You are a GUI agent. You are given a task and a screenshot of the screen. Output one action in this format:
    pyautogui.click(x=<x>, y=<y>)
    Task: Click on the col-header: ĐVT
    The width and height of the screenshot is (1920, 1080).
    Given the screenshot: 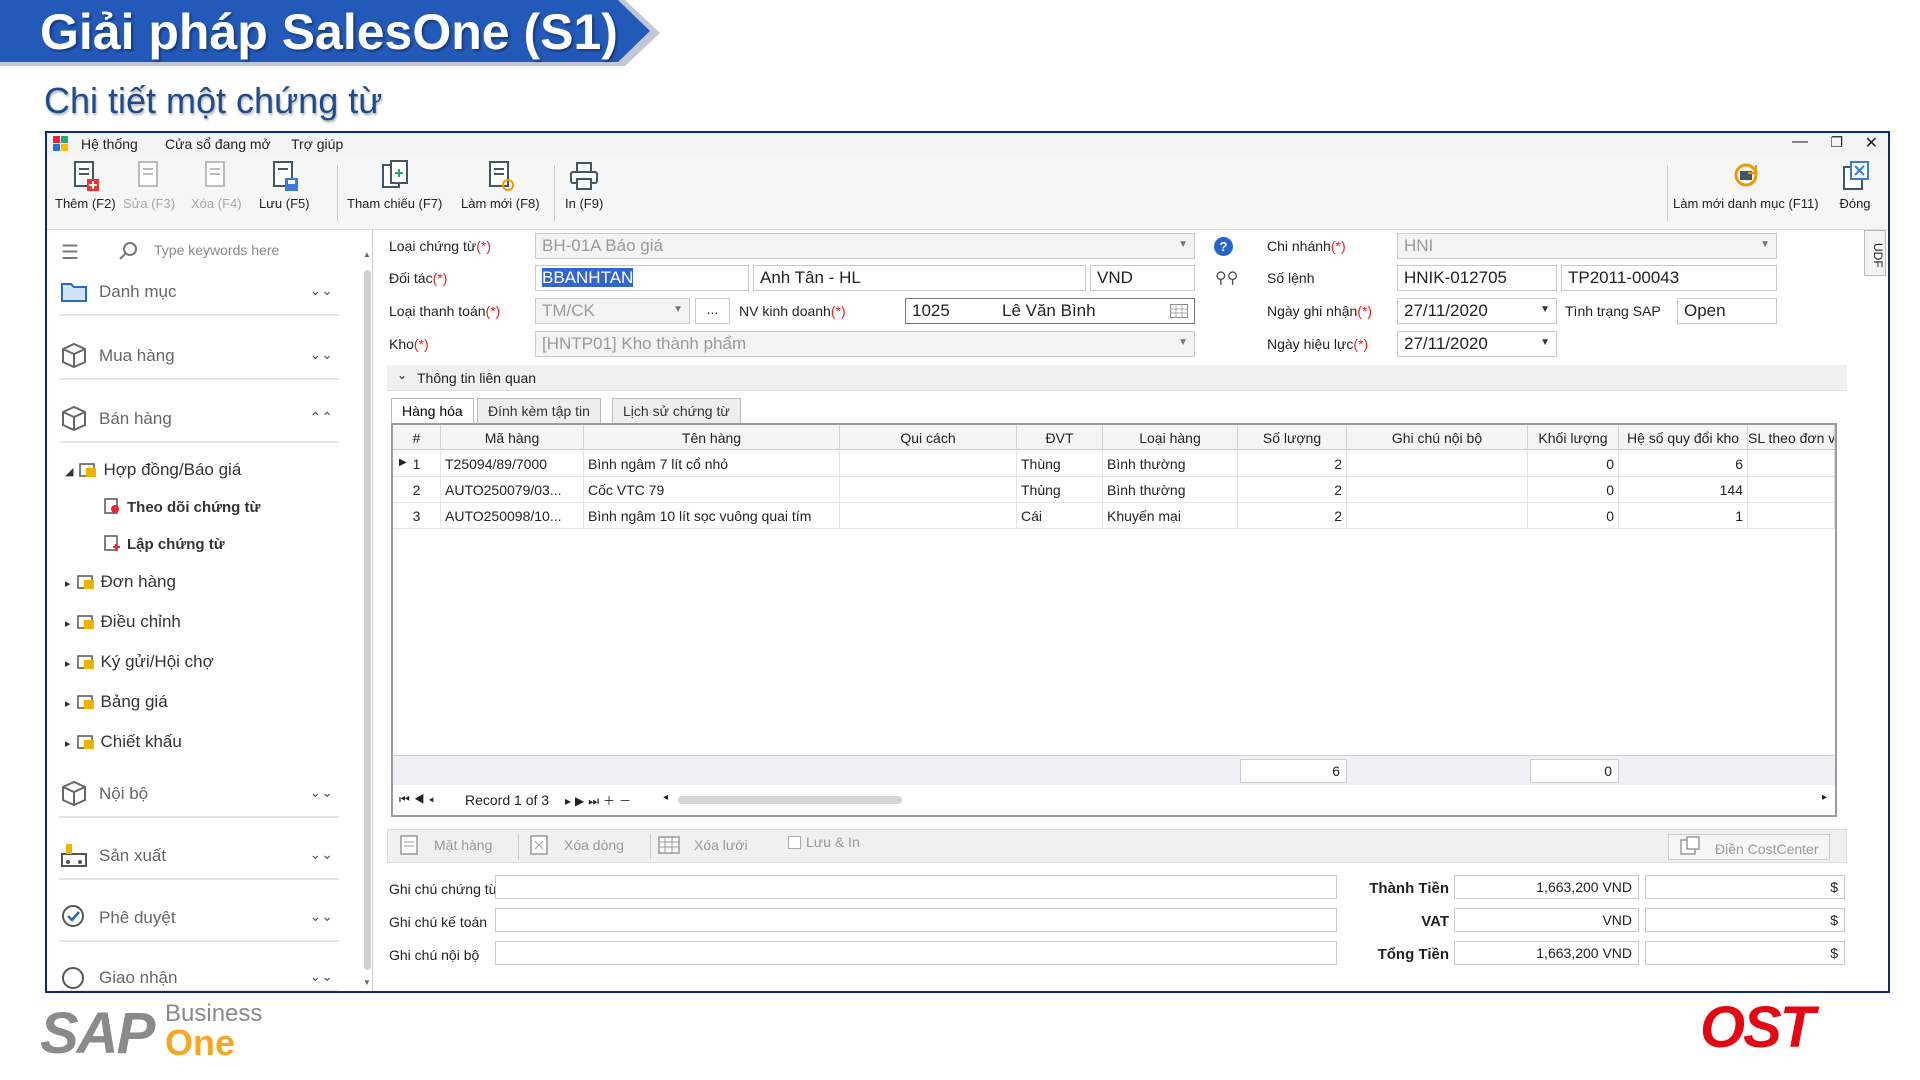 What is the action you would take?
    pyautogui.click(x=1060, y=437)
    